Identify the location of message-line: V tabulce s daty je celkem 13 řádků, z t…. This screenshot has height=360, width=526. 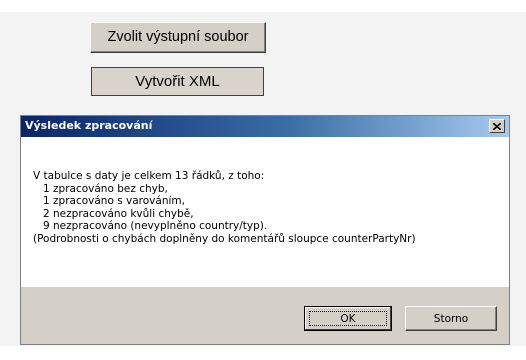
(149, 176).